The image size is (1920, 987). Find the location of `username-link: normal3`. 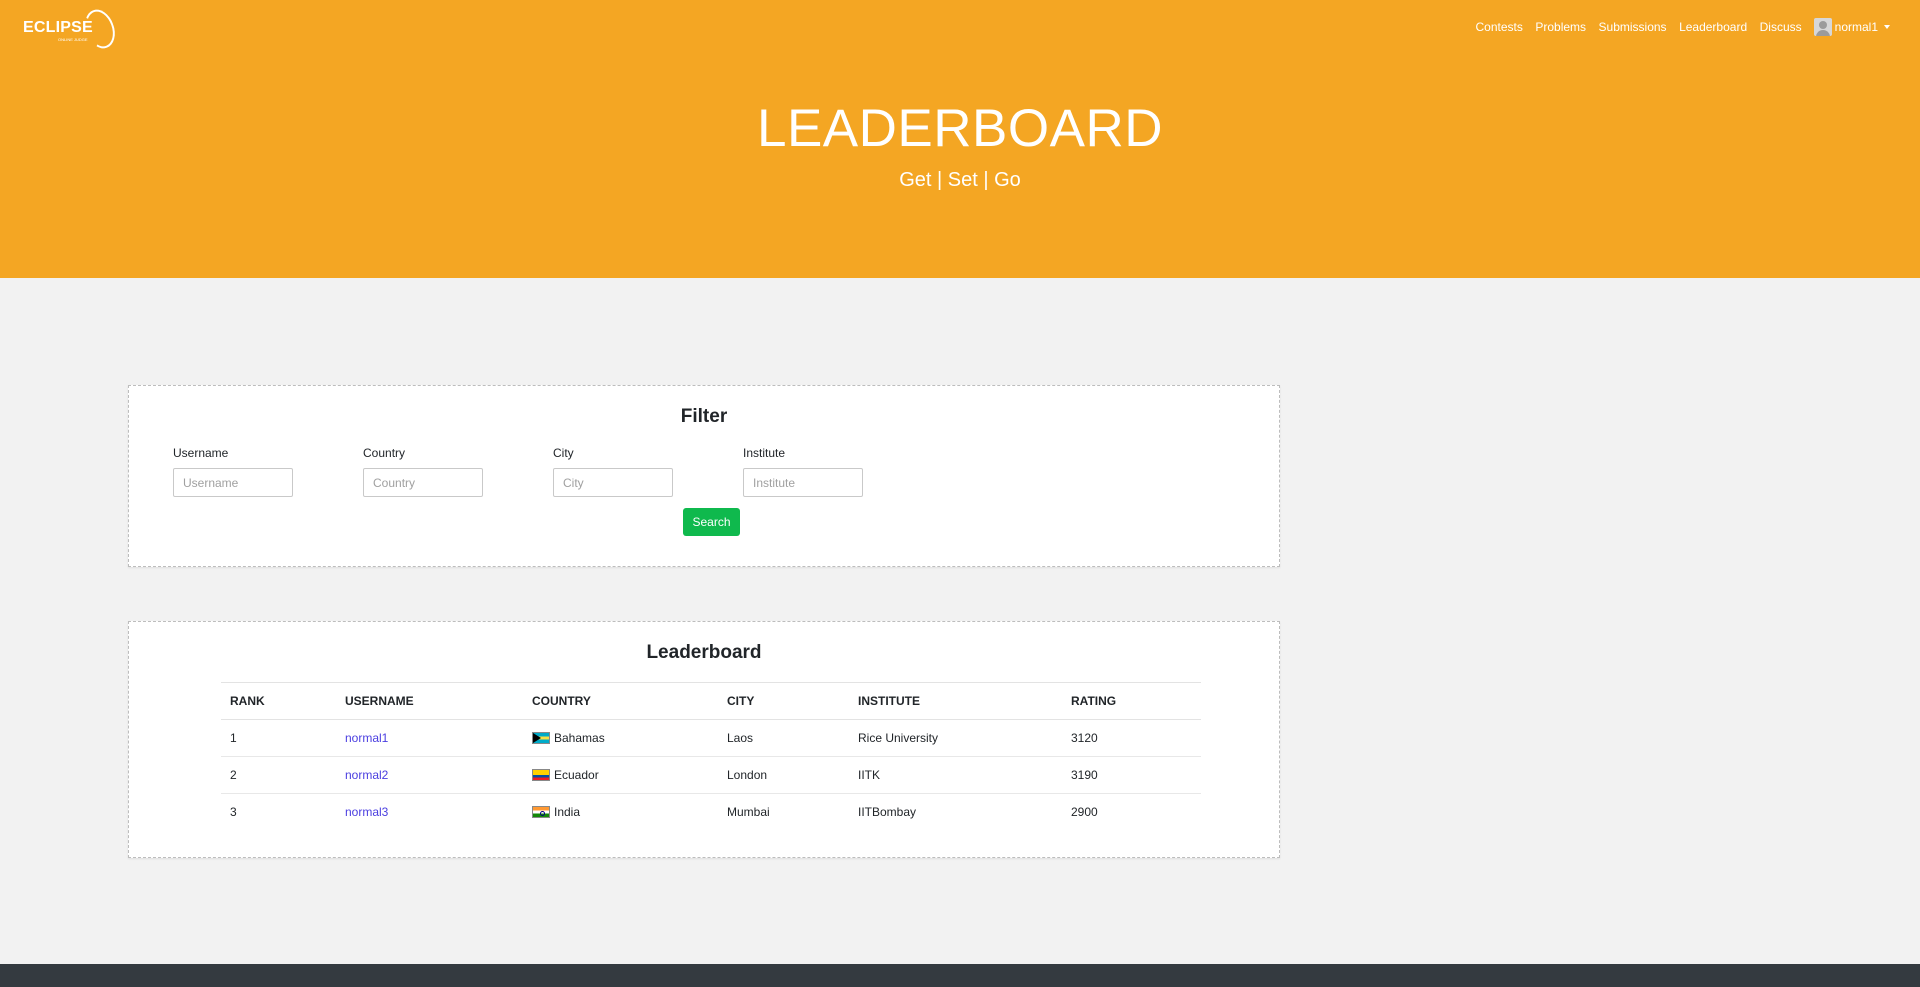

username-link: normal3 is located at coordinates (366, 812).